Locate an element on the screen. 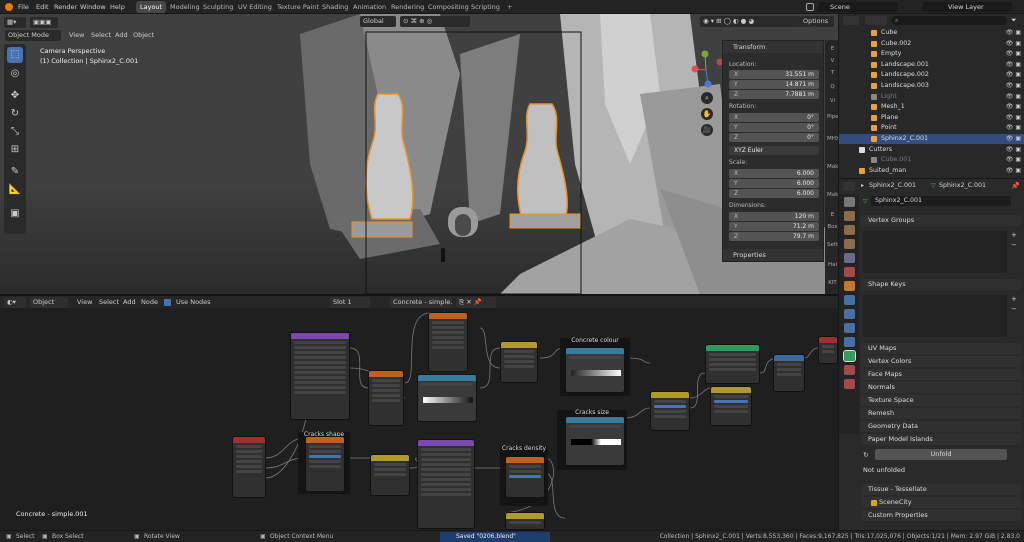 The width and height of the screenshot is (1024, 542). material-output-node is located at coordinates (828, 350).